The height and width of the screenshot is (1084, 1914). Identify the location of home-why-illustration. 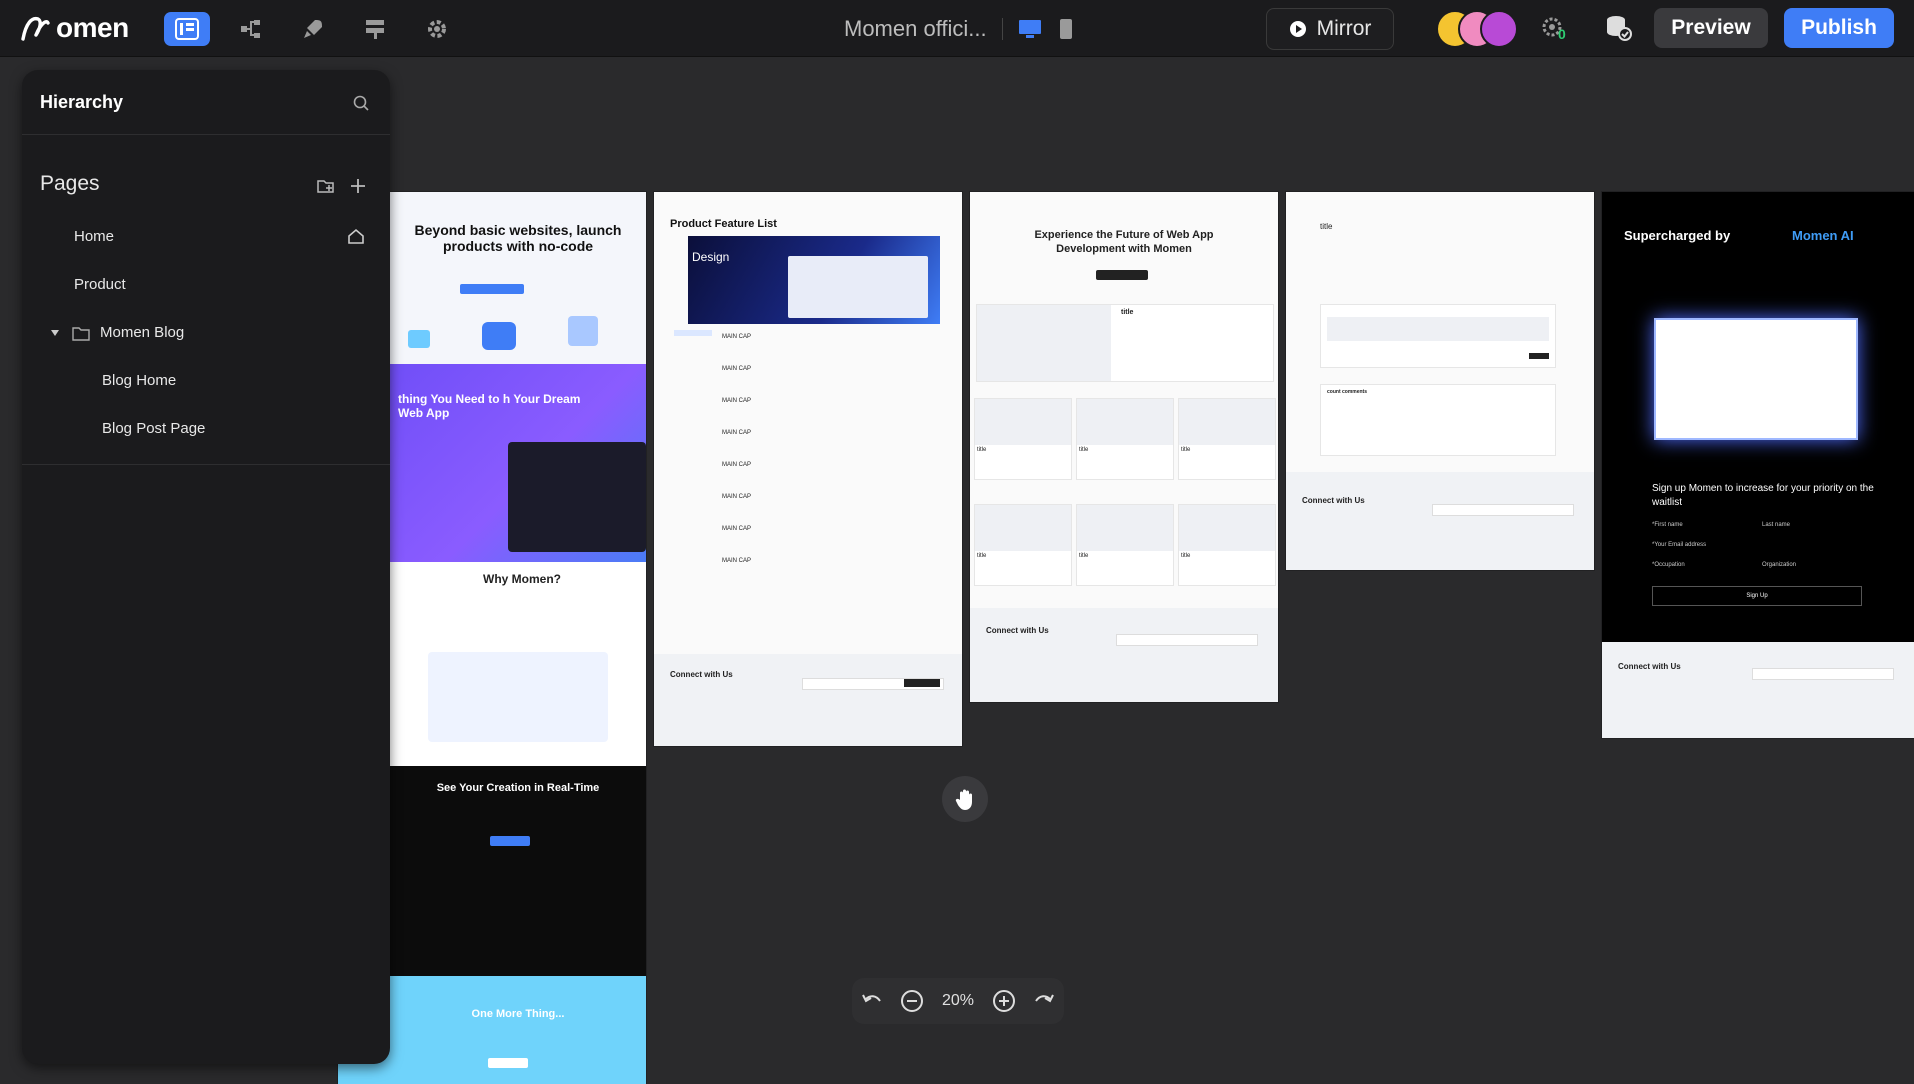
(518, 697).